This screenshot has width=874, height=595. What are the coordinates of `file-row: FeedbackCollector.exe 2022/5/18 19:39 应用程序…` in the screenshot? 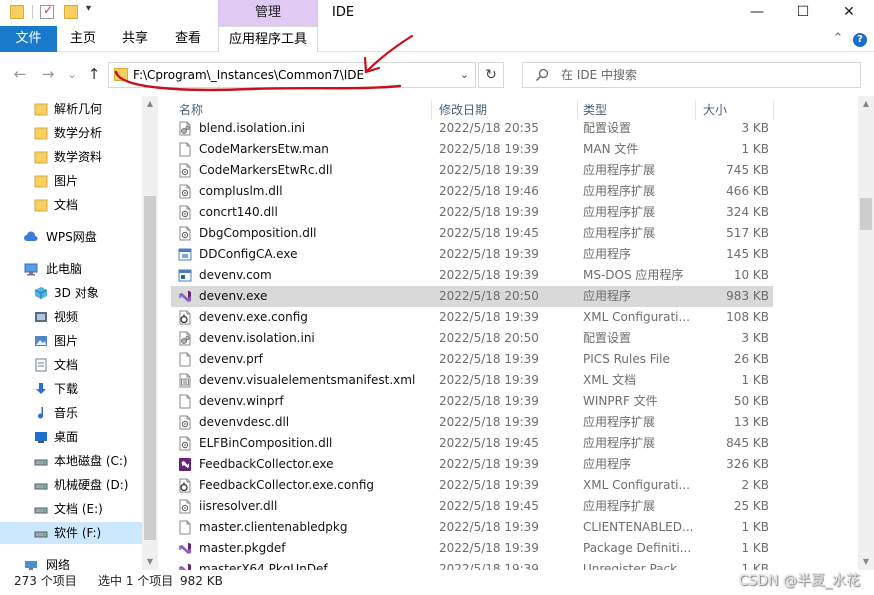 It's located at (472, 464).